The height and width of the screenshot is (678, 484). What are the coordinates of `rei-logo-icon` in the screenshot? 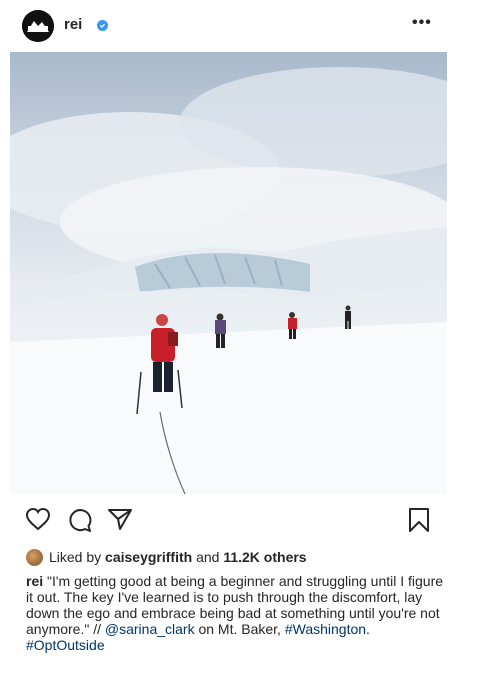 It's located at (38, 26).